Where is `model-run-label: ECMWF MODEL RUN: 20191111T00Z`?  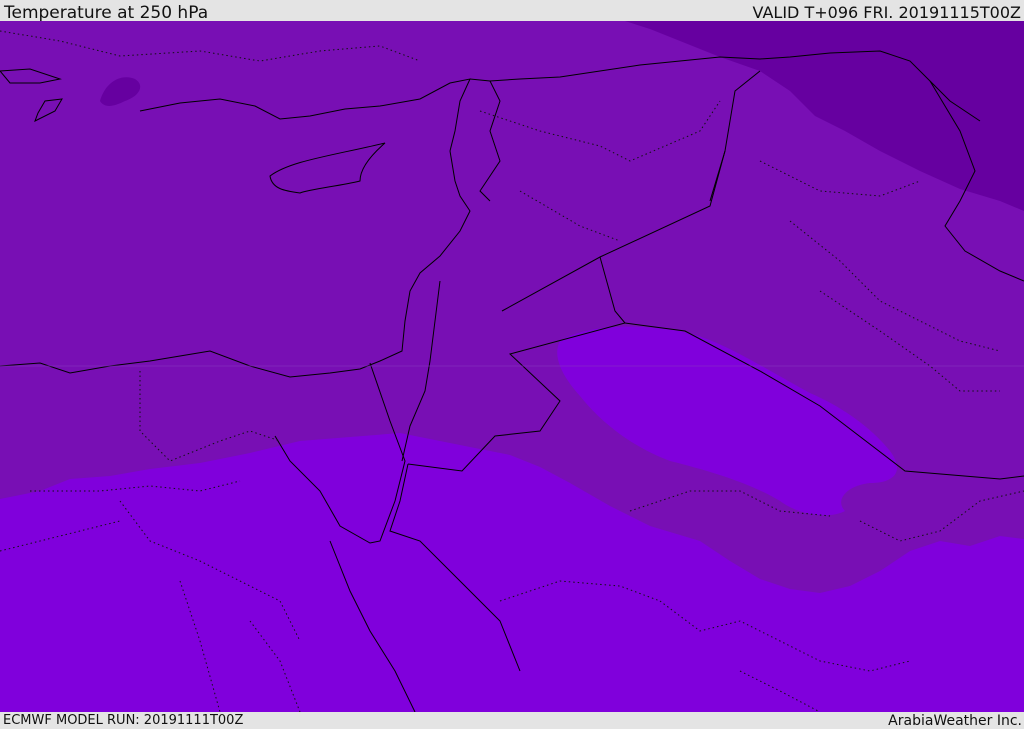
model-run-label: ECMWF MODEL RUN: 20191111T00Z is located at coordinates (123, 720).